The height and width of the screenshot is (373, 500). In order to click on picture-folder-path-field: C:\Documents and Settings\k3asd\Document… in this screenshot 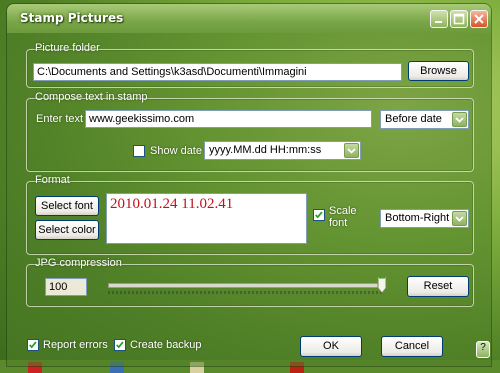, I will do `click(217, 72)`.